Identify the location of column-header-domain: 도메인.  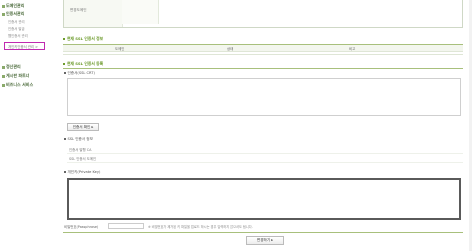
(120, 49).